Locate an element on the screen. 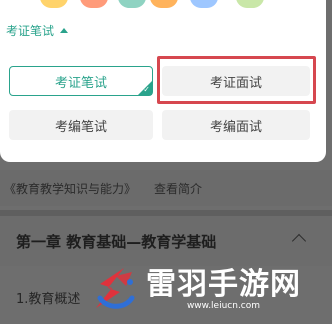 This screenshot has width=332, height=324. exam-type-dropdown: 考证笔试 is located at coordinates (37, 30).